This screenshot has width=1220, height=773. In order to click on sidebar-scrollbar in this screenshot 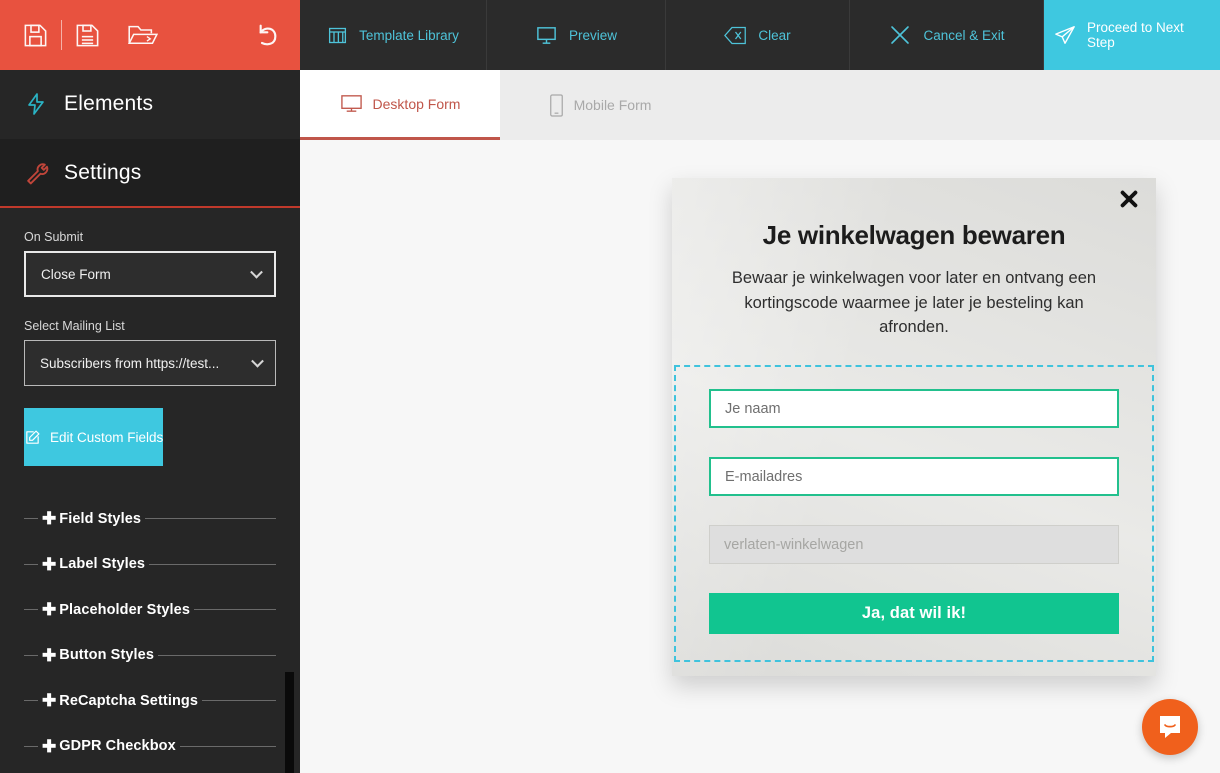, I will do `click(289, 722)`.